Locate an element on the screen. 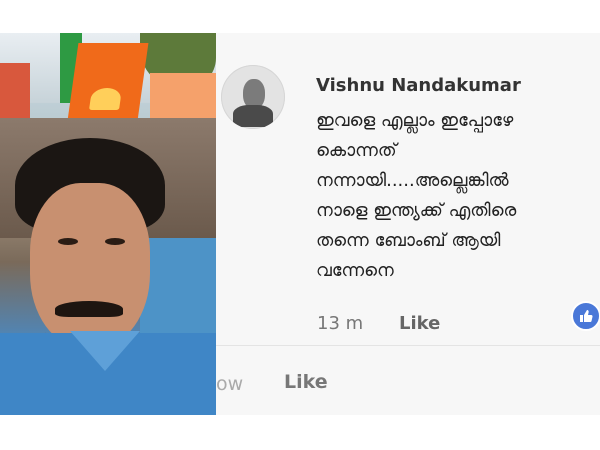 This screenshot has height=450, width=600. comment-author: Vishnu Nandakumar is located at coordinates (418, 85).